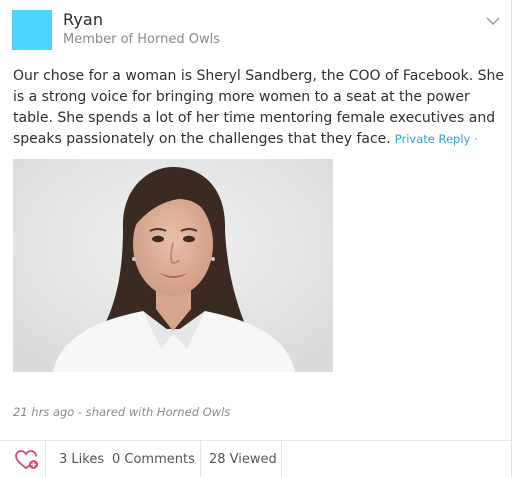 Image resolution: width=512 pixels, height=477 pixels. I want to click on viewed-count: 28 Viewed, so click(243, 459).